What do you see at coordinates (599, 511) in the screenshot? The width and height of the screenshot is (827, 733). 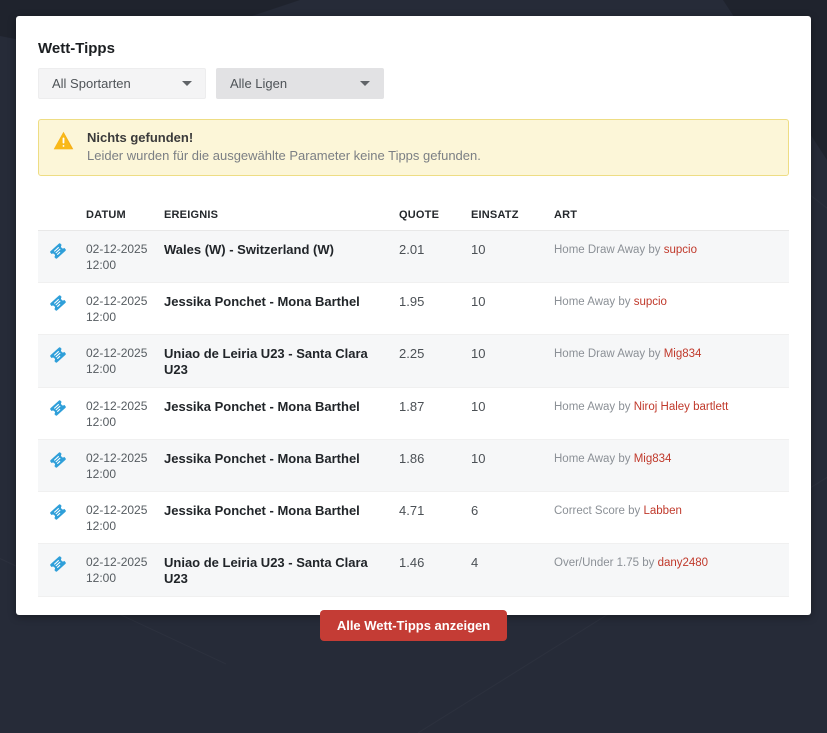 I see `tip-art-label: Correct Score by` at bounding box center [599, 511].